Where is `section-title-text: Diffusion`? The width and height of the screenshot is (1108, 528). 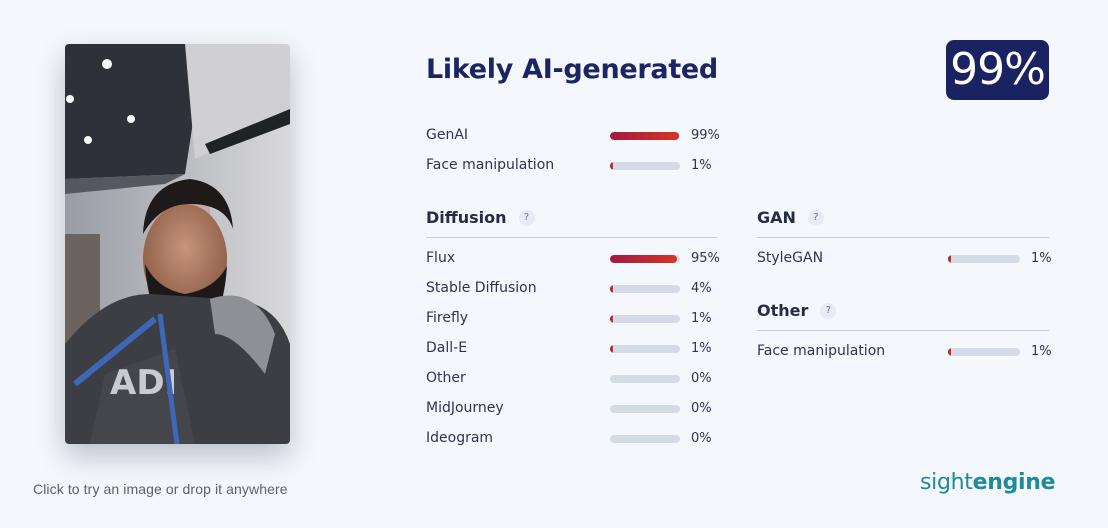 section-title-text: Diffusion is located at coordinates (466, 217).